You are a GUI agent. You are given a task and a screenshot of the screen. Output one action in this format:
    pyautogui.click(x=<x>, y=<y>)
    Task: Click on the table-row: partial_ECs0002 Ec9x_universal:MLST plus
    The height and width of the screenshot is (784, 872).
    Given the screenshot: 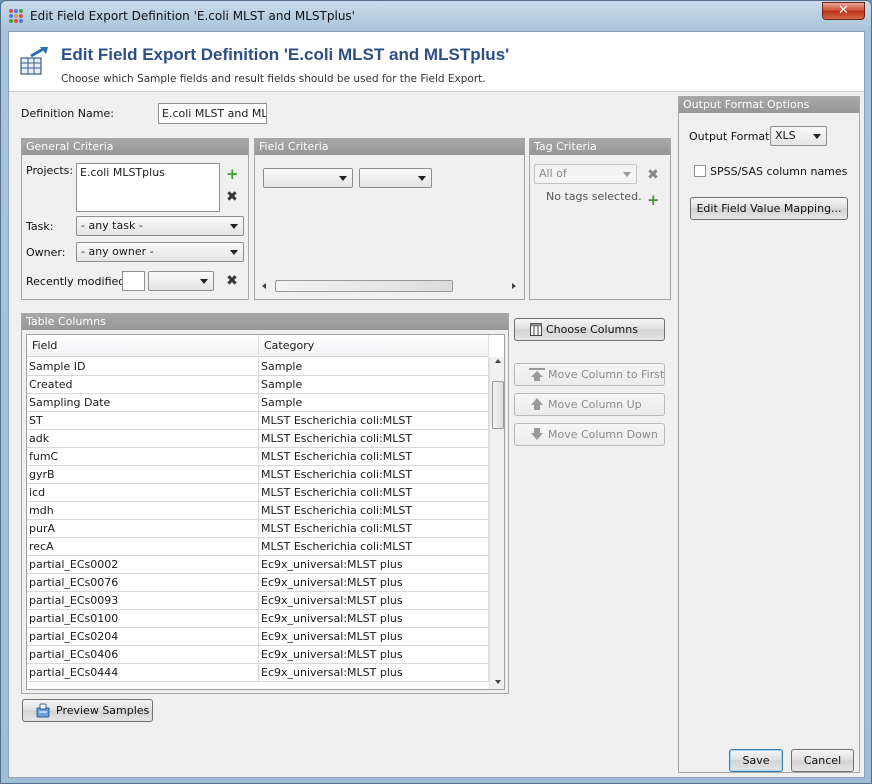 What is the action you would take?
    pyautogui.click(x=258, y=565)
    